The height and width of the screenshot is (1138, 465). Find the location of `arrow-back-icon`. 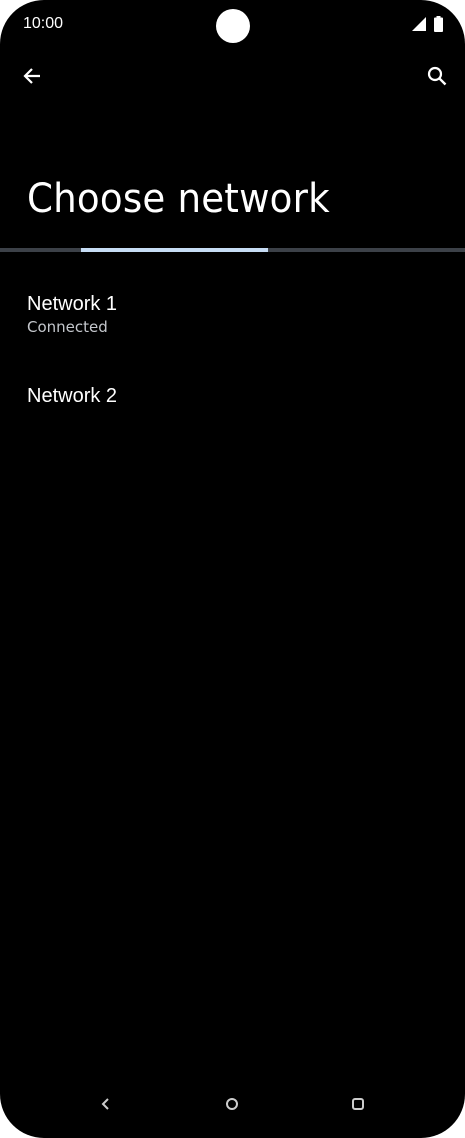

arrow-back-icon is located at coordinates (32, 78).